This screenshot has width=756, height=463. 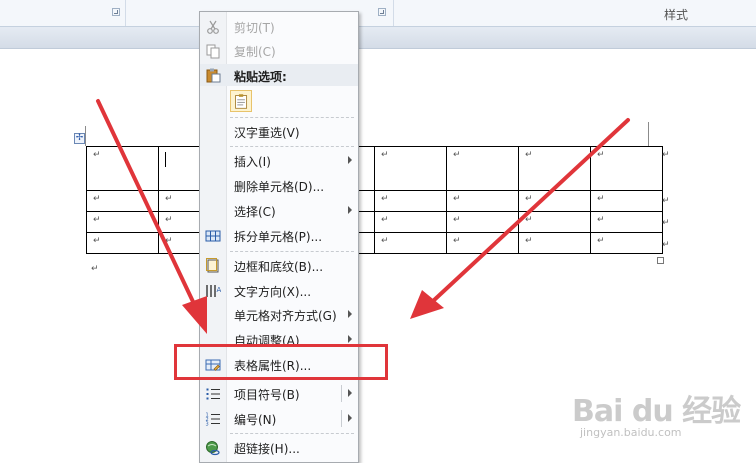 I want to click on paste-clipboard-icon, so click(x=213, y=75).